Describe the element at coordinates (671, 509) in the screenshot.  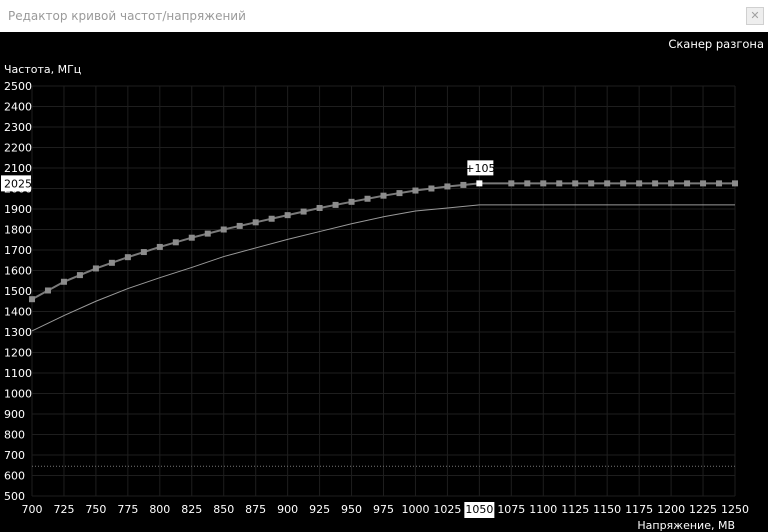
I see `x-tick-label: 1200` at that location.